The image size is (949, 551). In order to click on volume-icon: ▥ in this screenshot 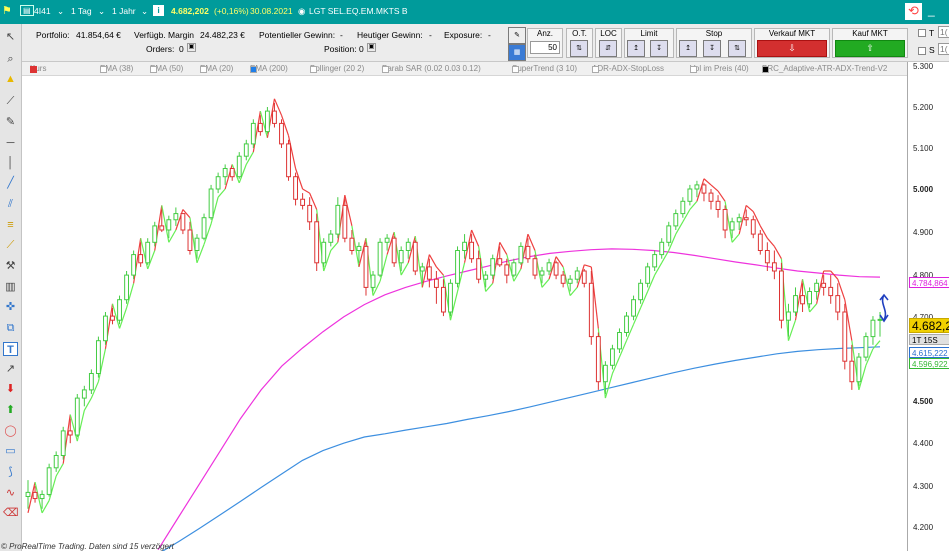, I will do `click(10, 287)`.